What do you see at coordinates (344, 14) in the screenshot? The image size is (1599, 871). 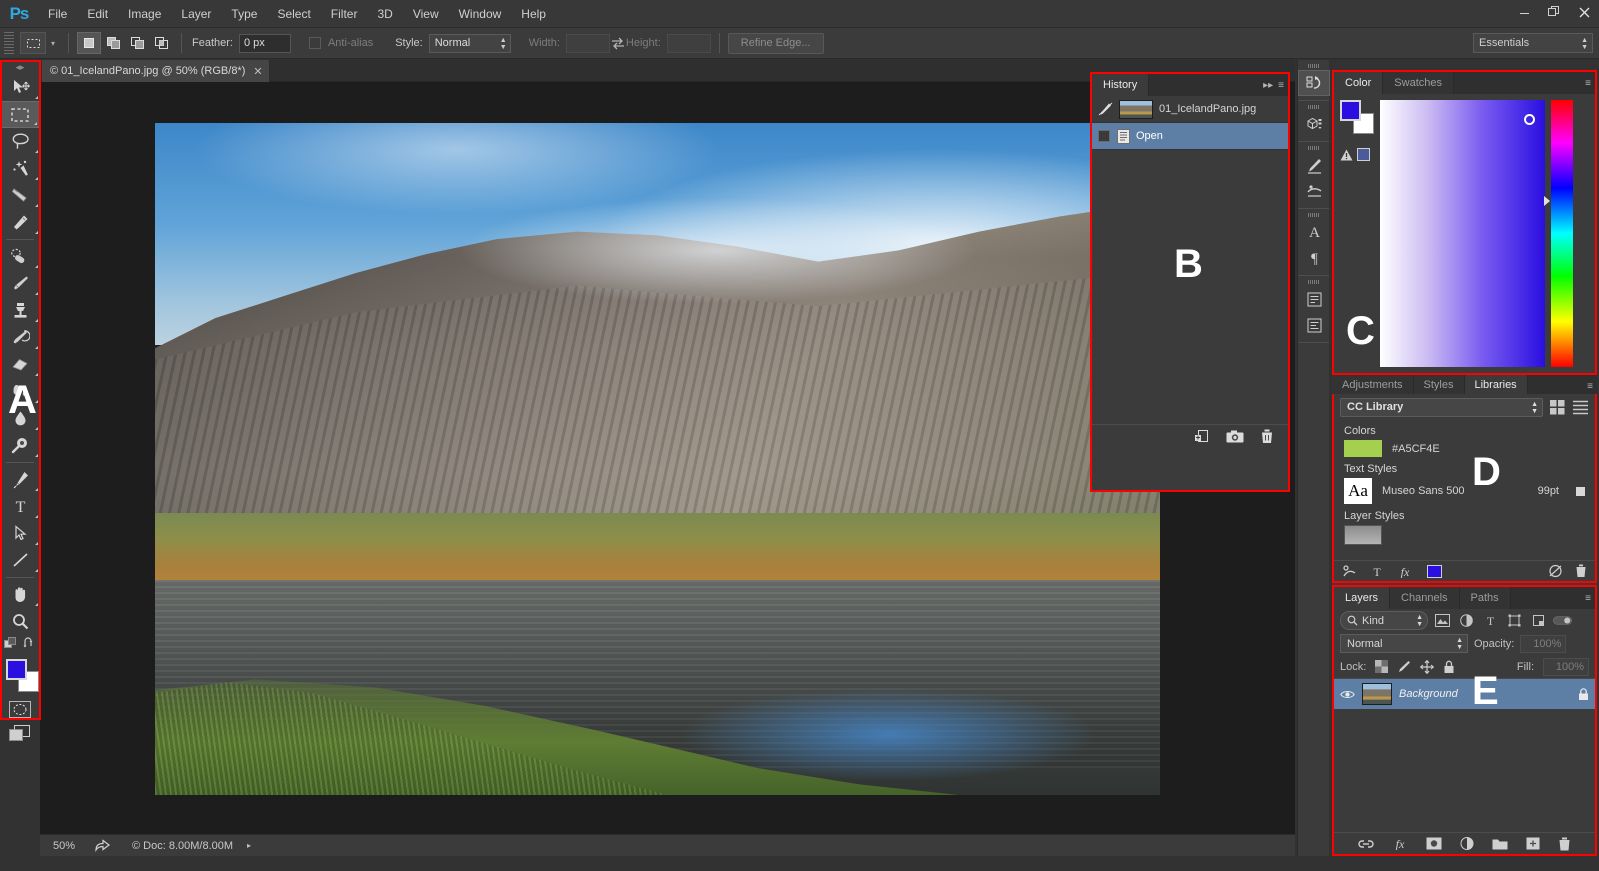 I see `menu-filter: Filter` at bounding box center [344, 14].